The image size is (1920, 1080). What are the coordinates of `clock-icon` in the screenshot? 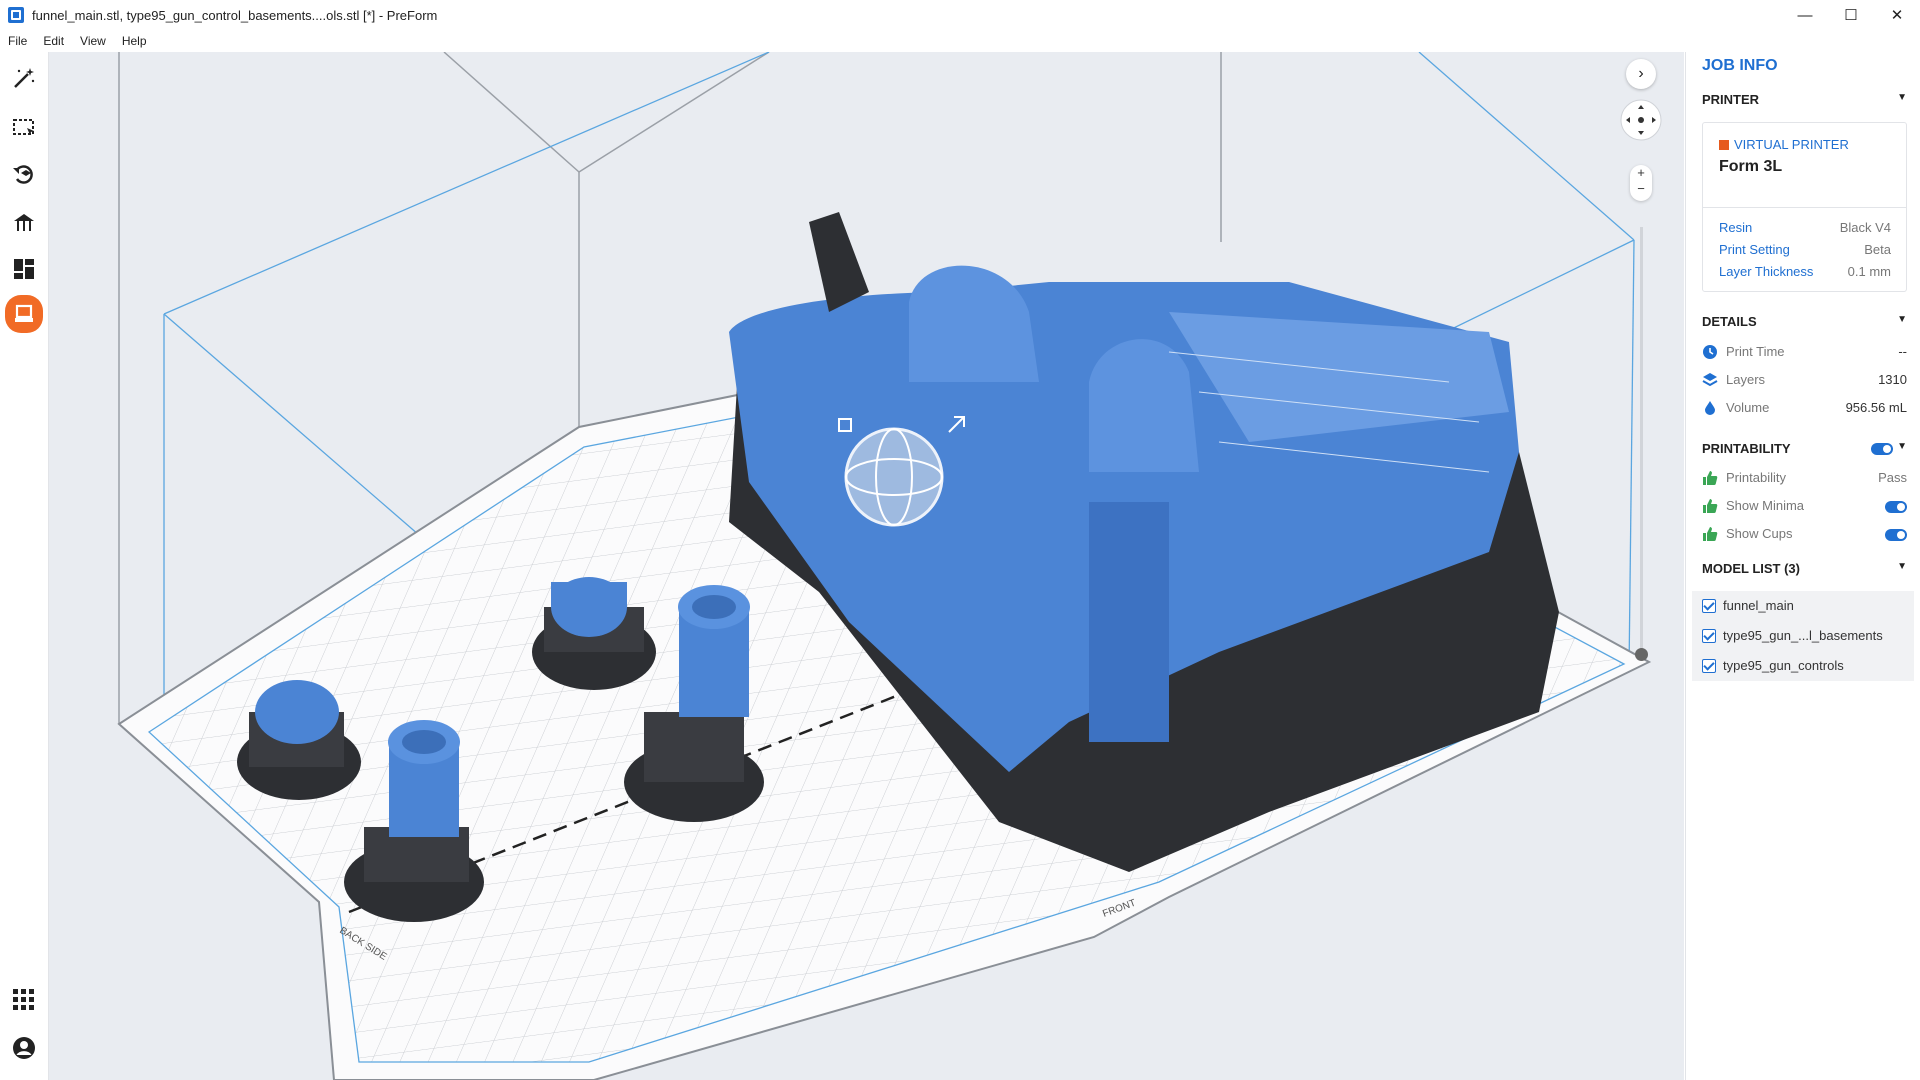 It's located at (1710, 352).